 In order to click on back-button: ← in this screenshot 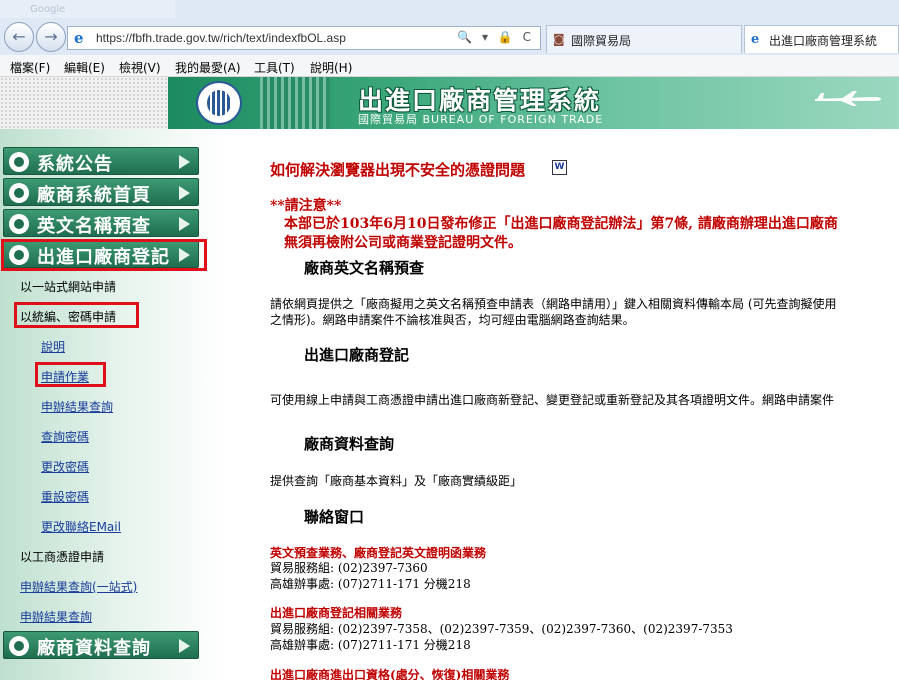, I will do `click(19, 37)`.